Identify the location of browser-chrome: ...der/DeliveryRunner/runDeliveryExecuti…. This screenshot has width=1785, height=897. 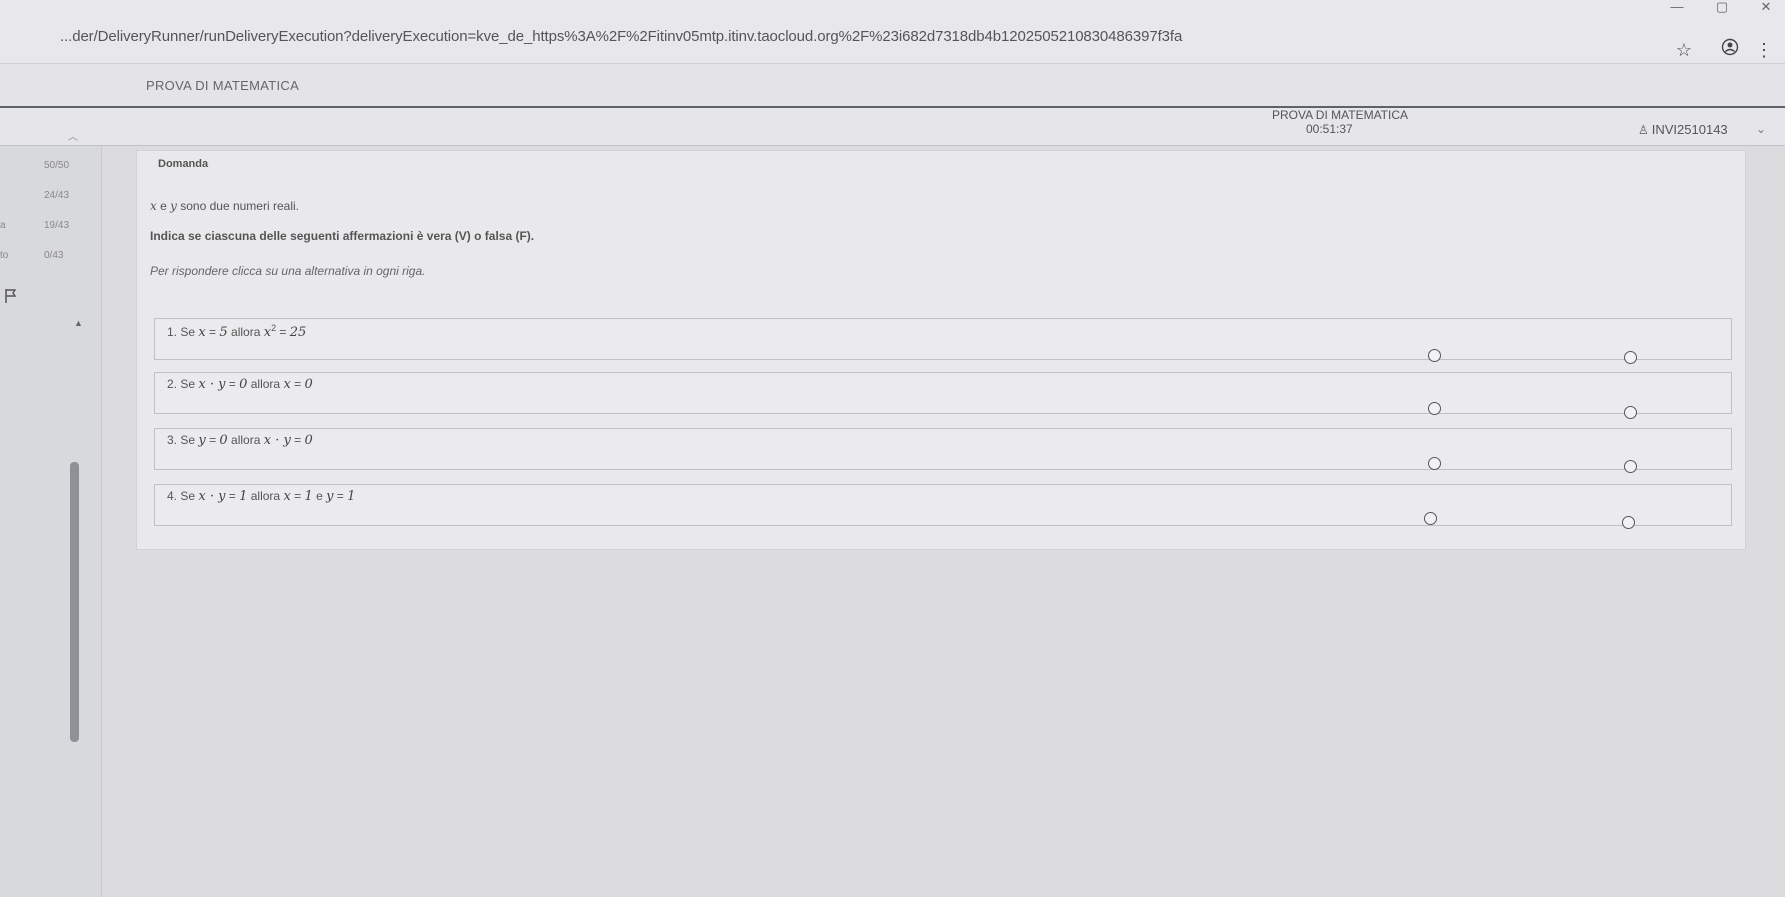
(892, 32).